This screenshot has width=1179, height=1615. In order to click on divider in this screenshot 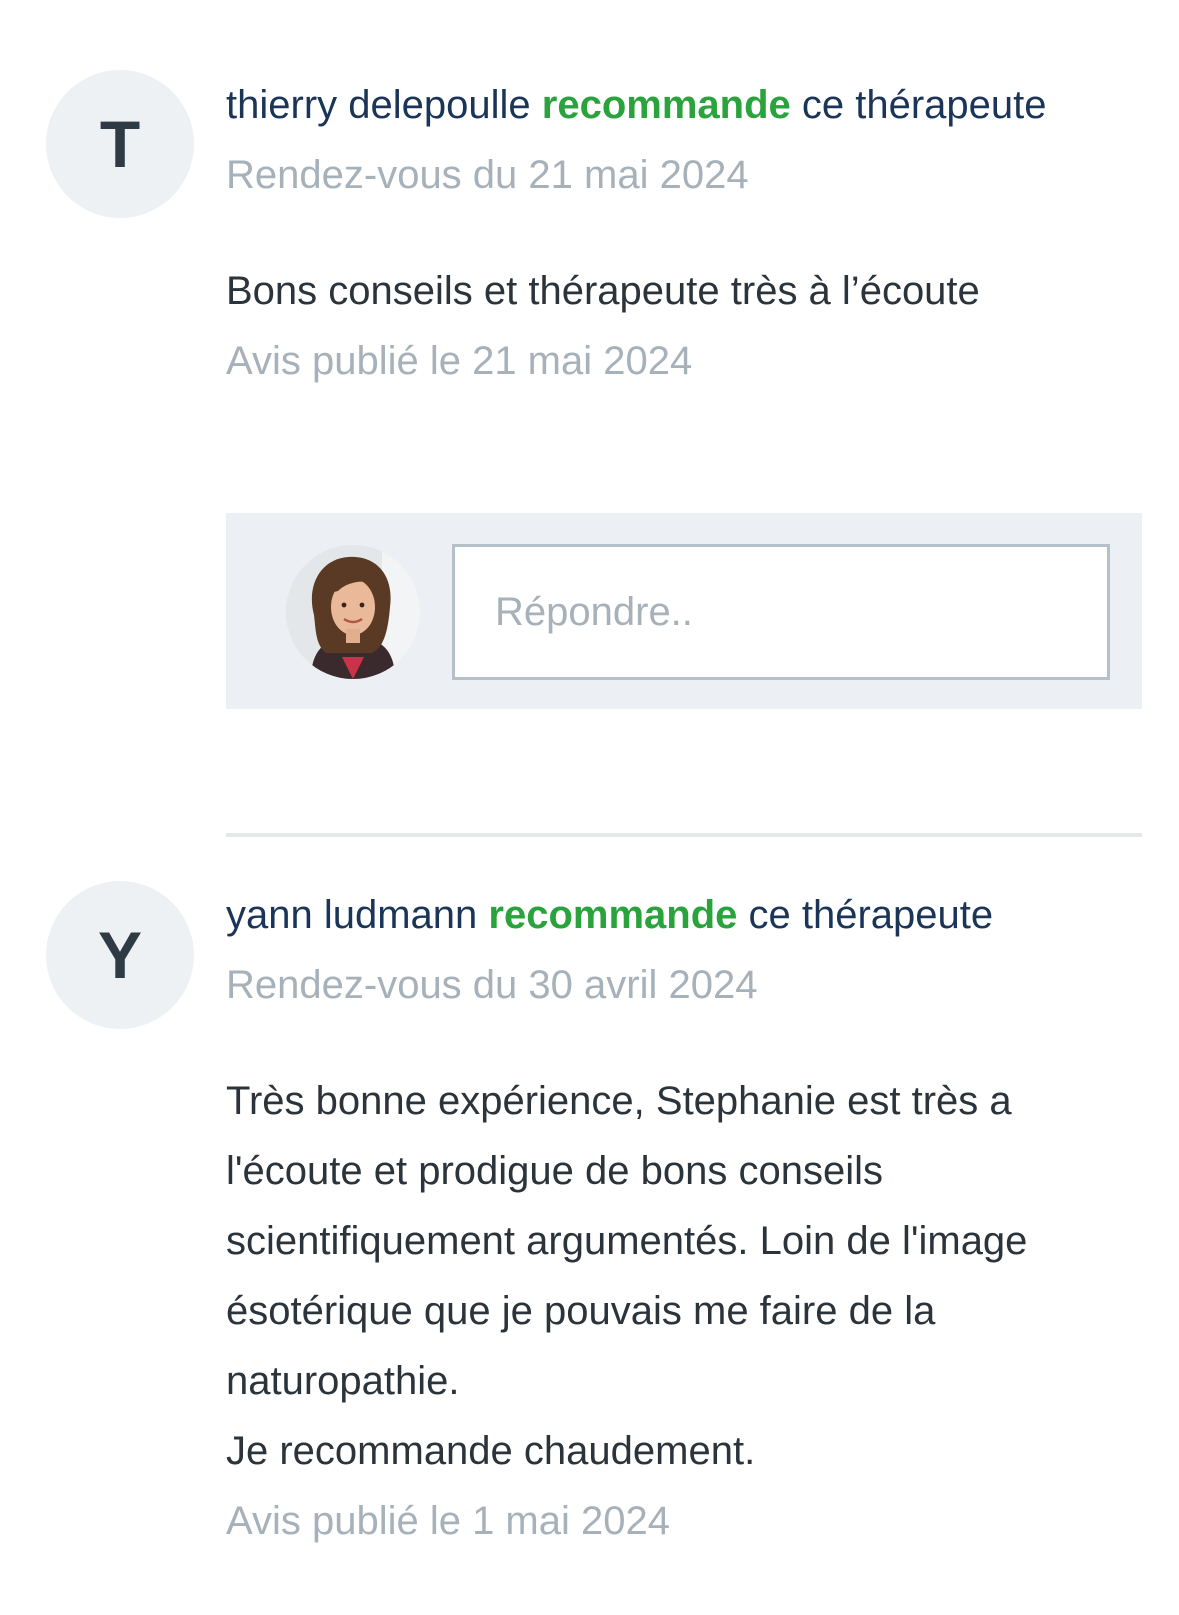, I will do `click(684, 835)`.